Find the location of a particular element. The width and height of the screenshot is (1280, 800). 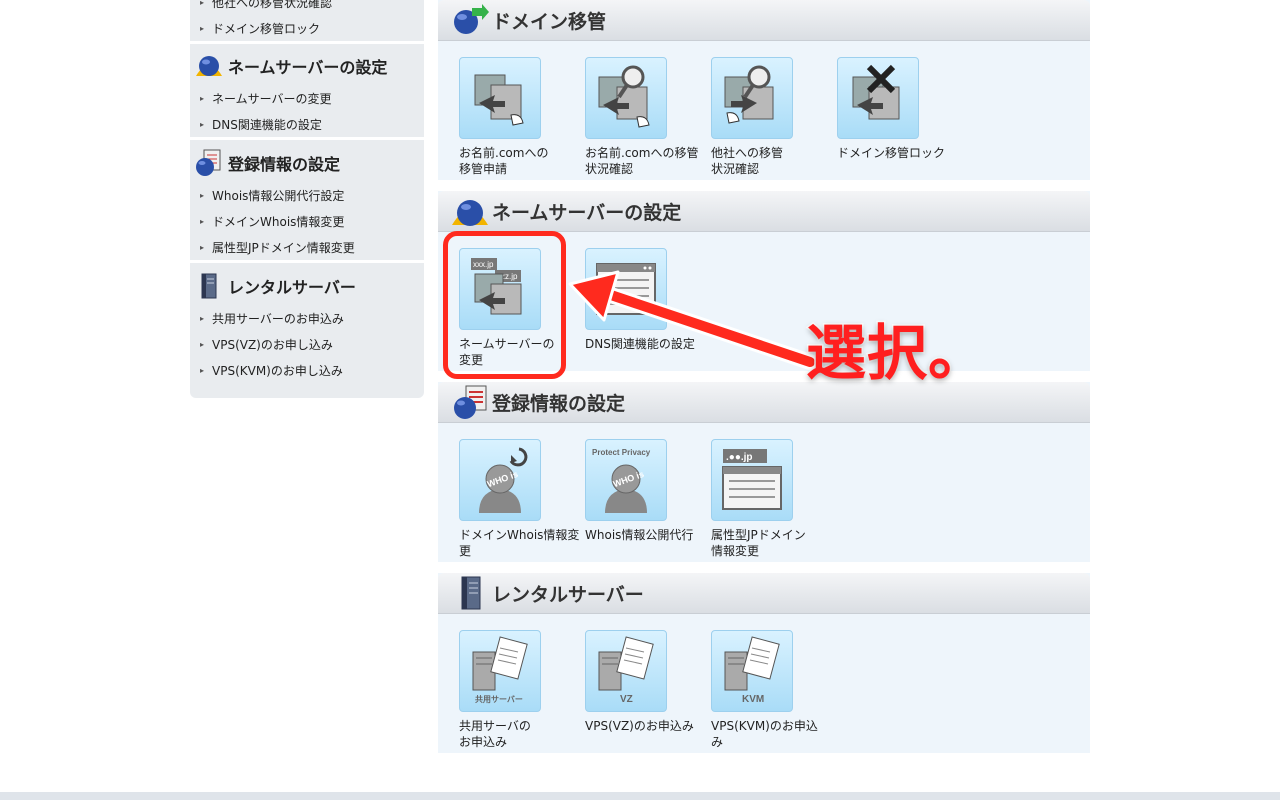

tile-label: Whois情報公開代行 is located at coordinates (647, 535).